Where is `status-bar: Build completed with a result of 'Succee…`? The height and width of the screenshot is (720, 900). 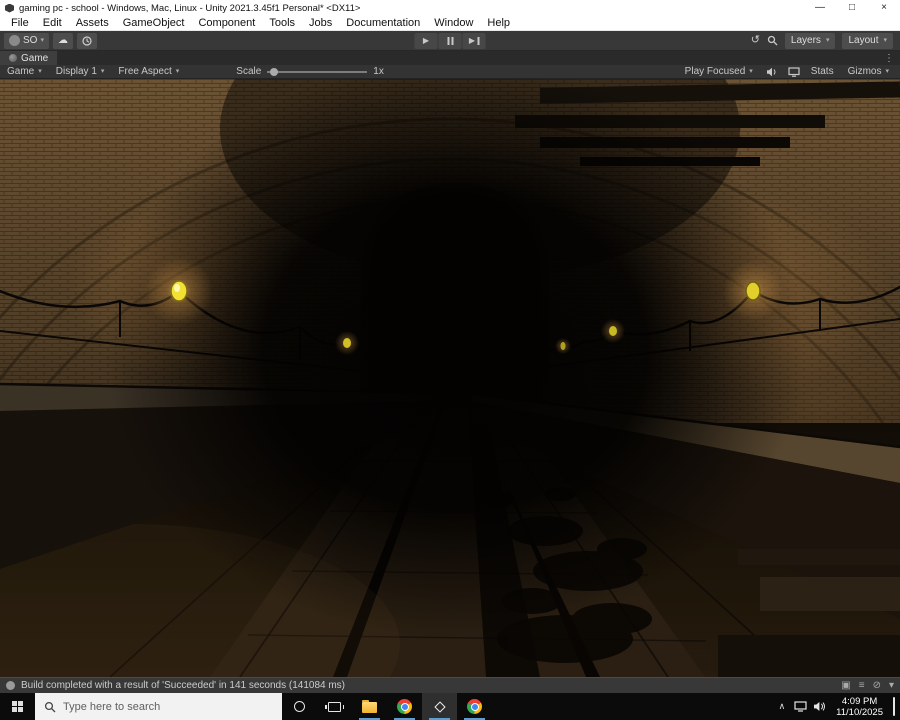
status-bar: Build completed with a result of 'Succee… is located at coordinates (450, 685).